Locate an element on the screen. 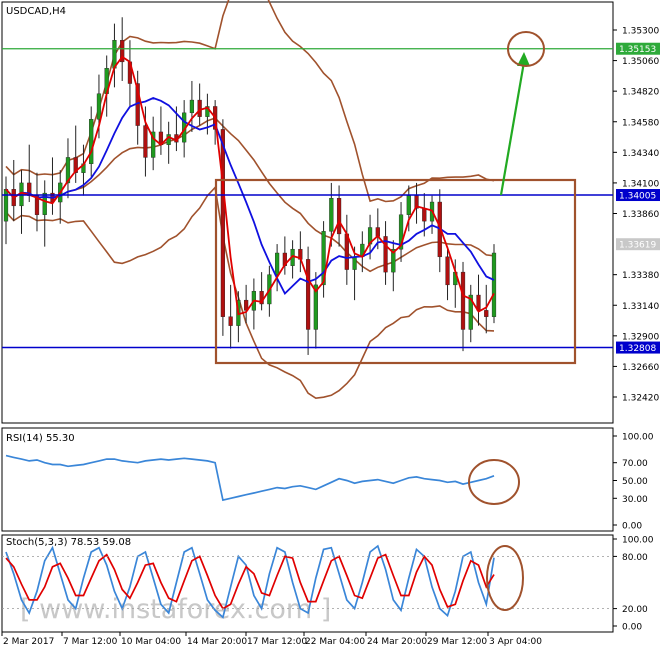 Image resolution: width=665 pixels, height=652 pixels. watermark: [ www.instaforex.com ] is located at coordinates (175, 609).